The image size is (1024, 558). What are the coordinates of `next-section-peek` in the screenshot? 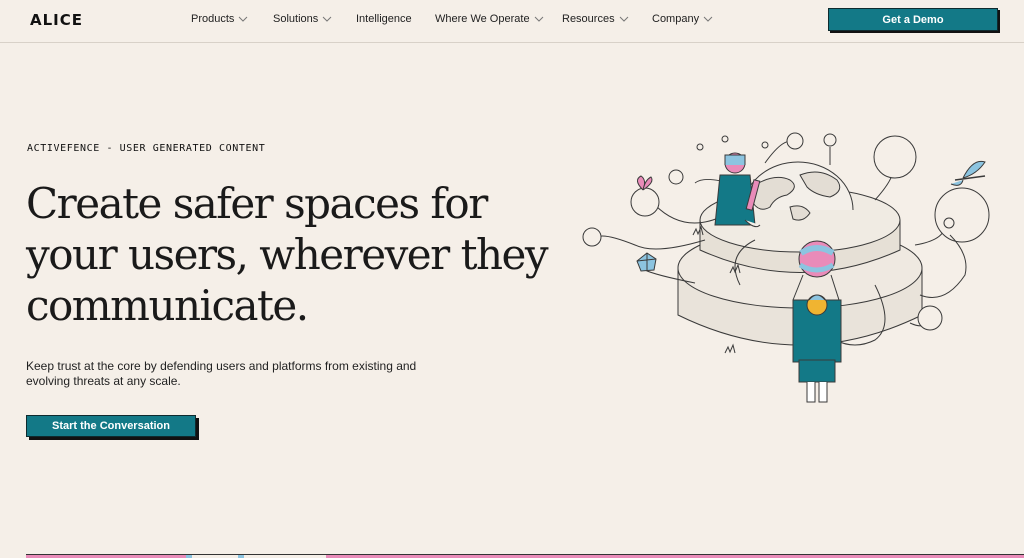 It's located at (525, 556).